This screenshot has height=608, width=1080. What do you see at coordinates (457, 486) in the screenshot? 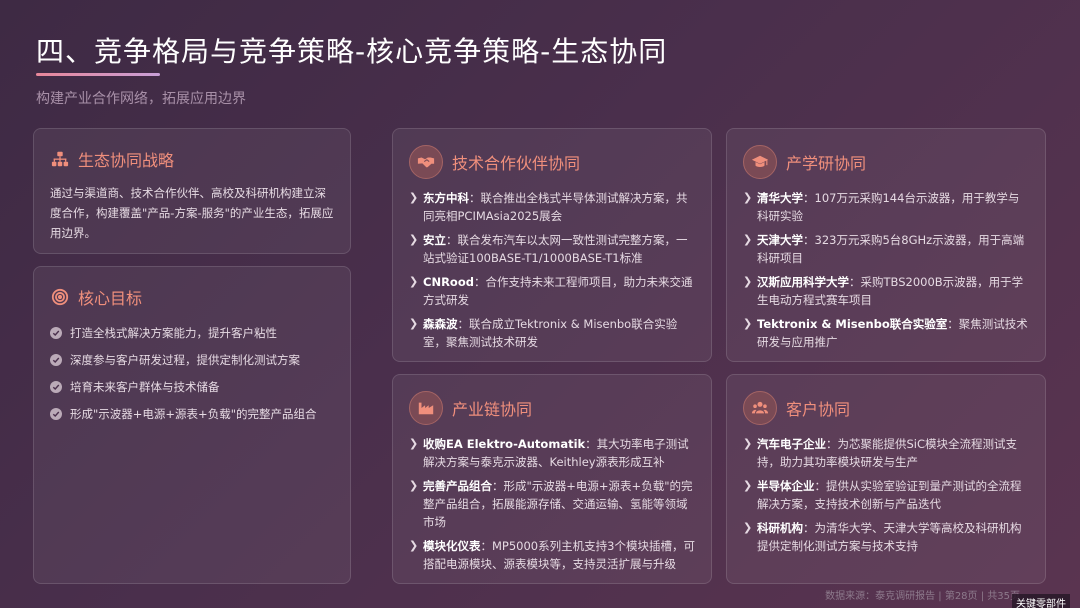
I see `item-lead: 完善产品组合` at bounding box center [457, 486].